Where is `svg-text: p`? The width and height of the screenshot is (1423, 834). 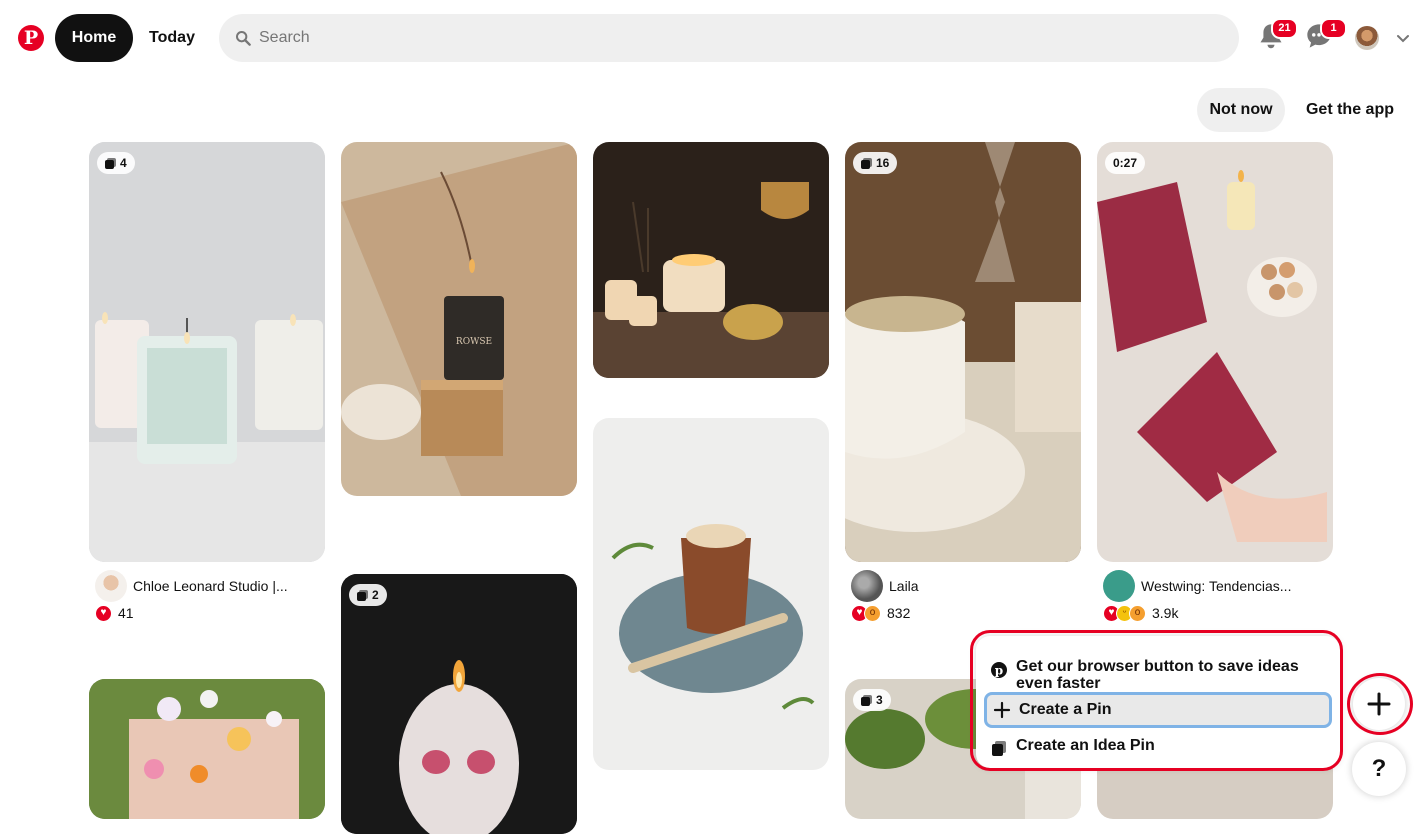 svg-text: p is located at coordinates (999, 671).